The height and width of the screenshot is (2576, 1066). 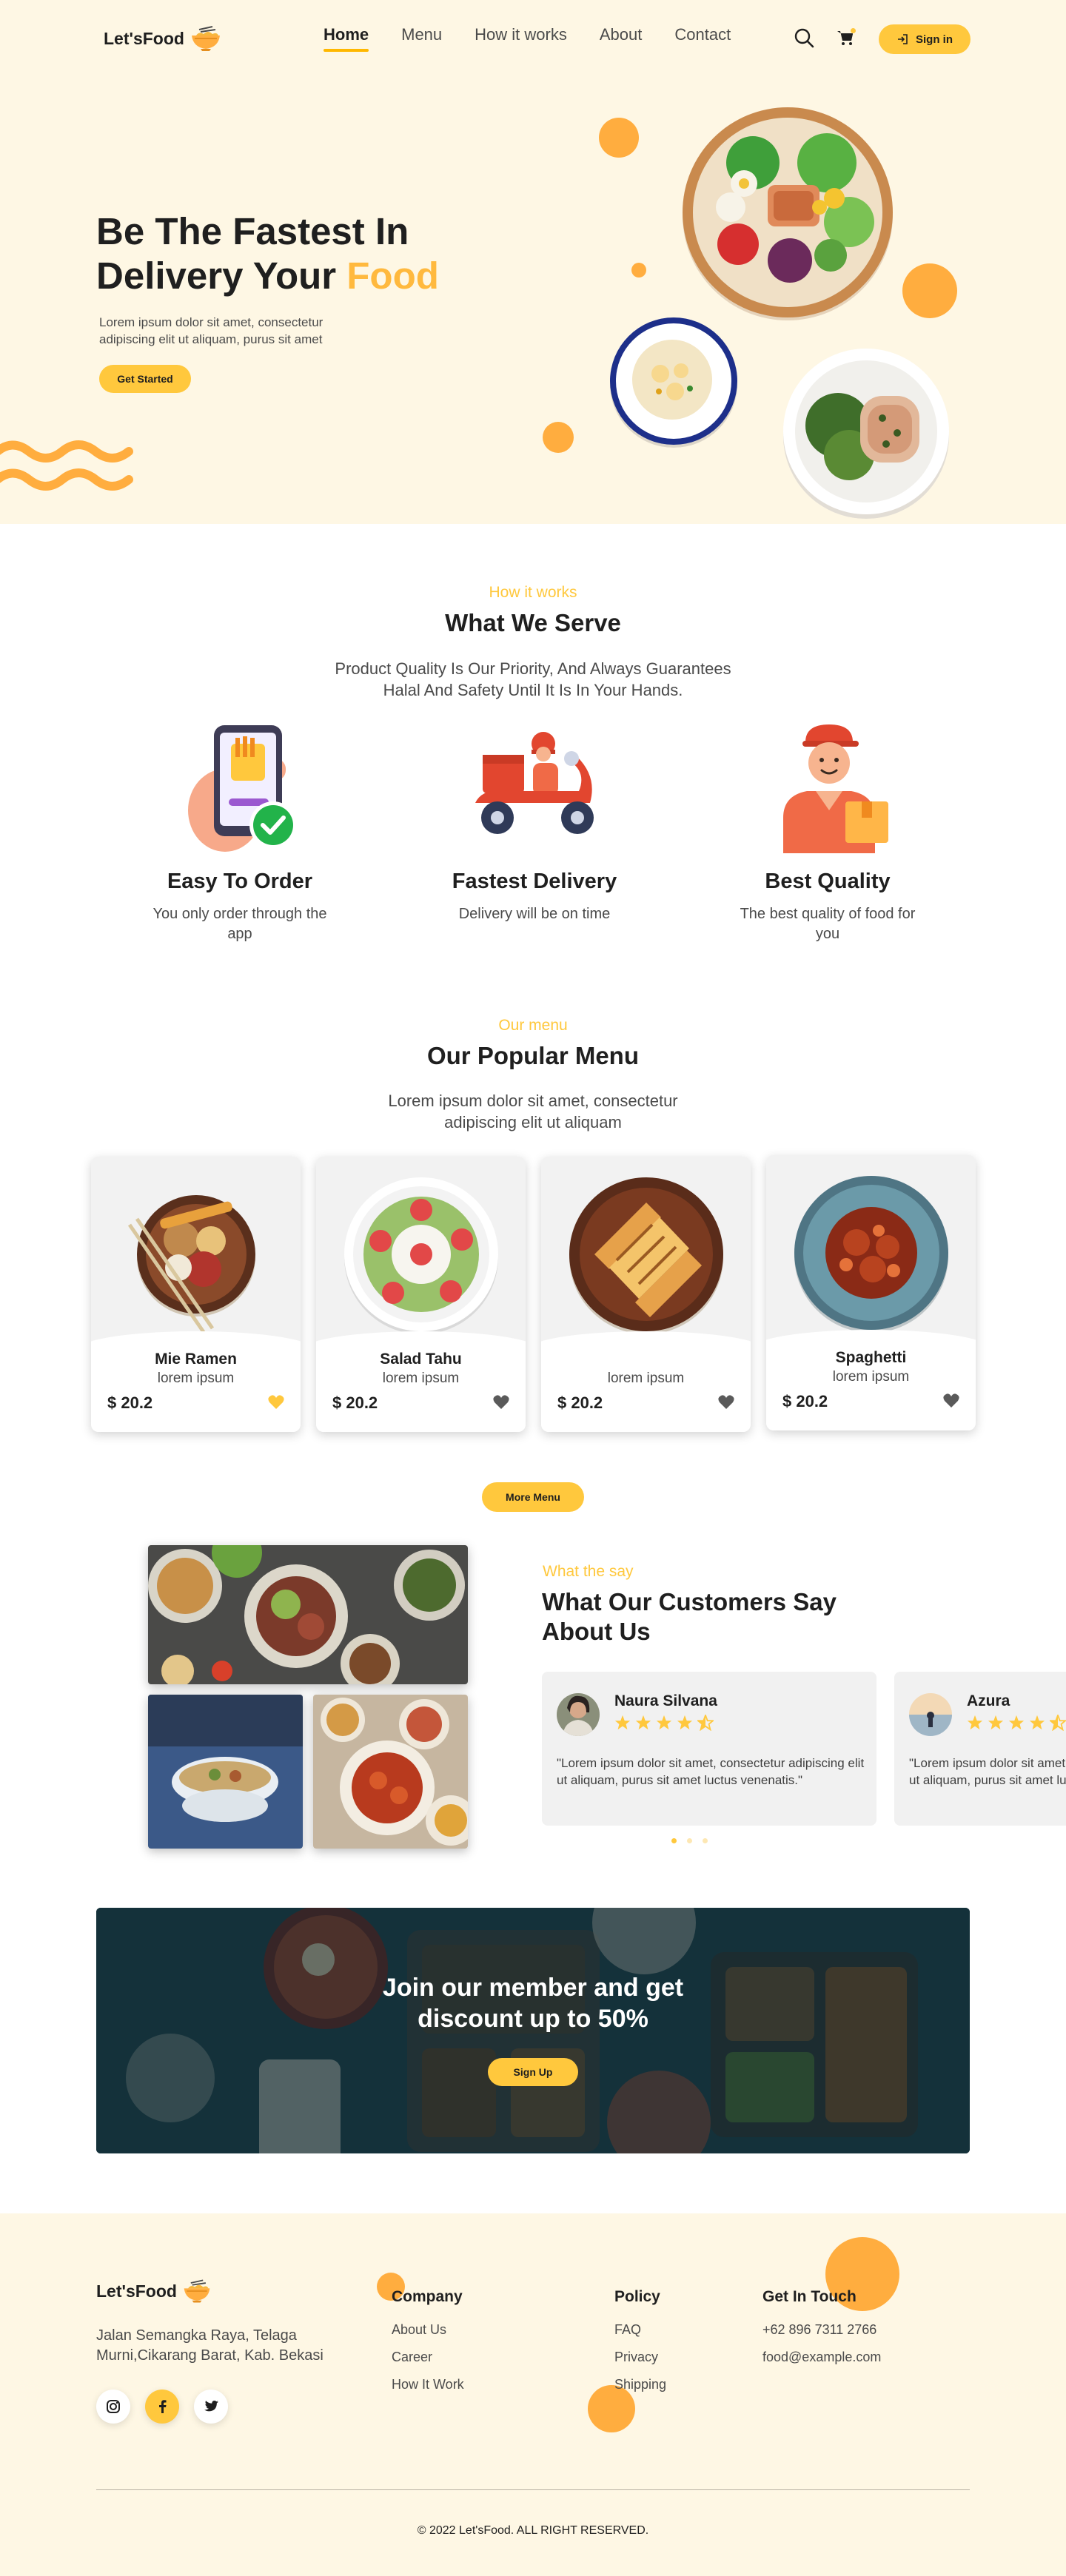 What do you see at coordinates (154, 2291) in the screenshot?
I see `footer-logo: Let'sFood` at bounding box center [154, 2291].